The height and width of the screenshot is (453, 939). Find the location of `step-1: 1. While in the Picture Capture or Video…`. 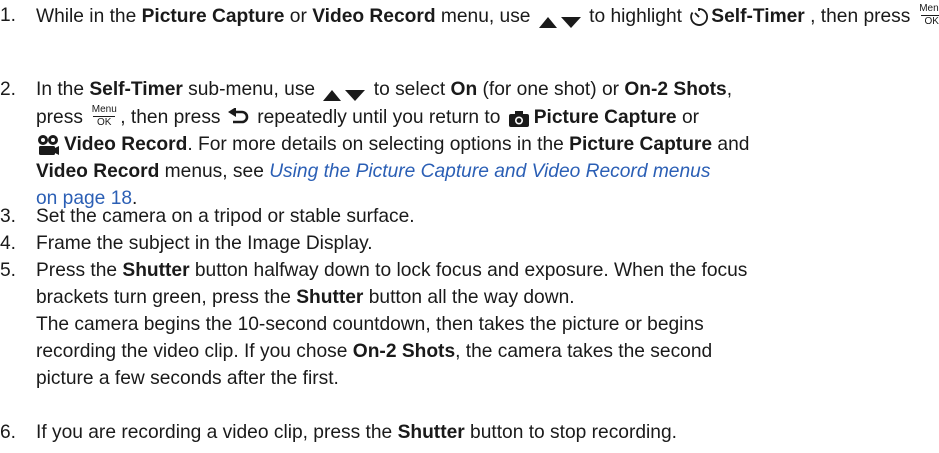

step-1: 1. While in the Picture Capture or Video… is located at coordinates (469, 16).